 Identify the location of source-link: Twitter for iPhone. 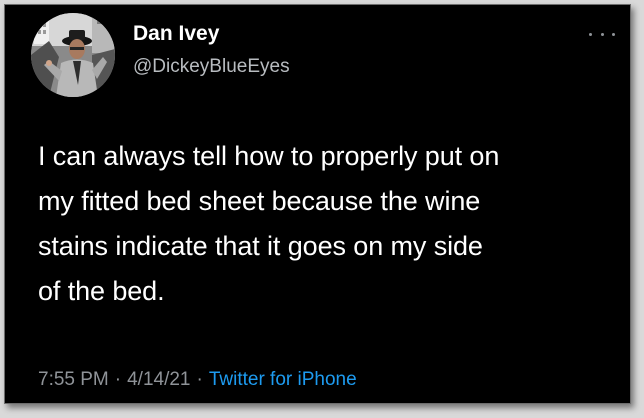
(283, 380).